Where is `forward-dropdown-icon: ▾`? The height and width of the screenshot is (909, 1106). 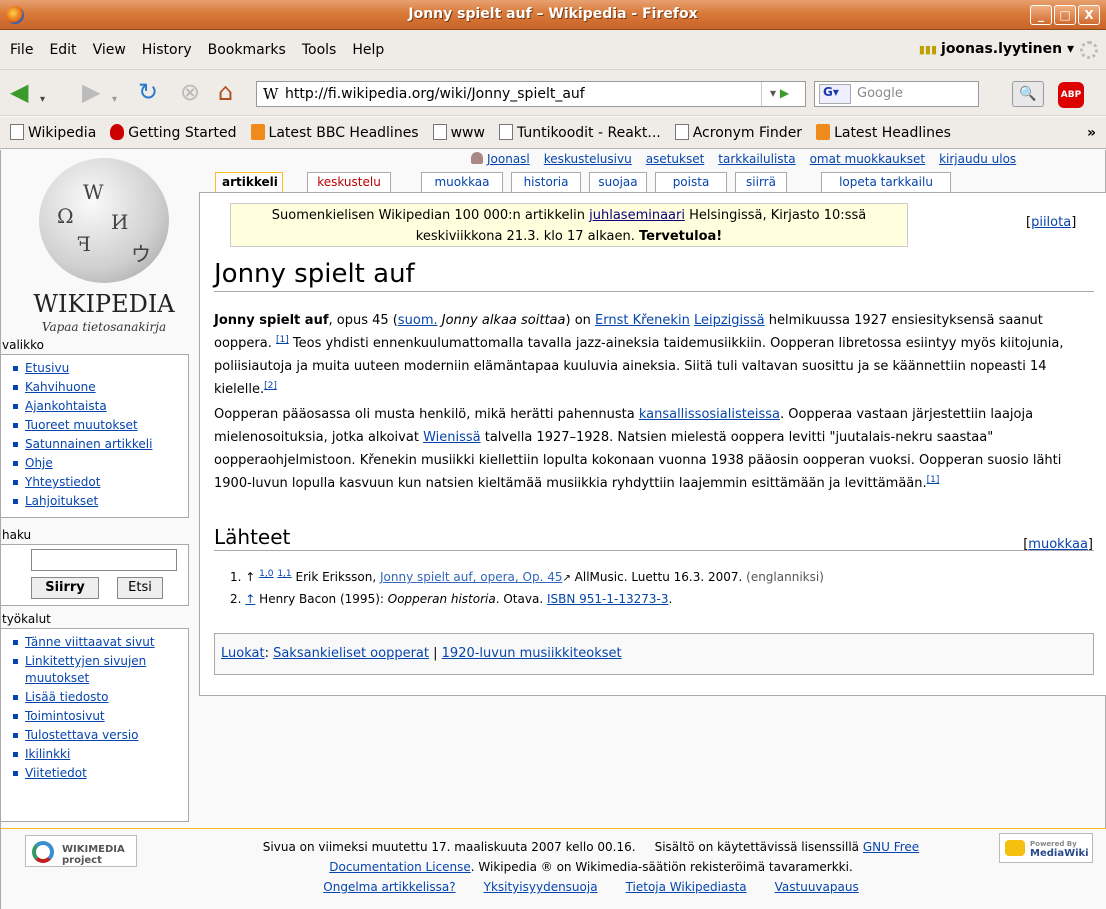 forward-dropdown-icon: ▾ is located at coordinates (114, 100).